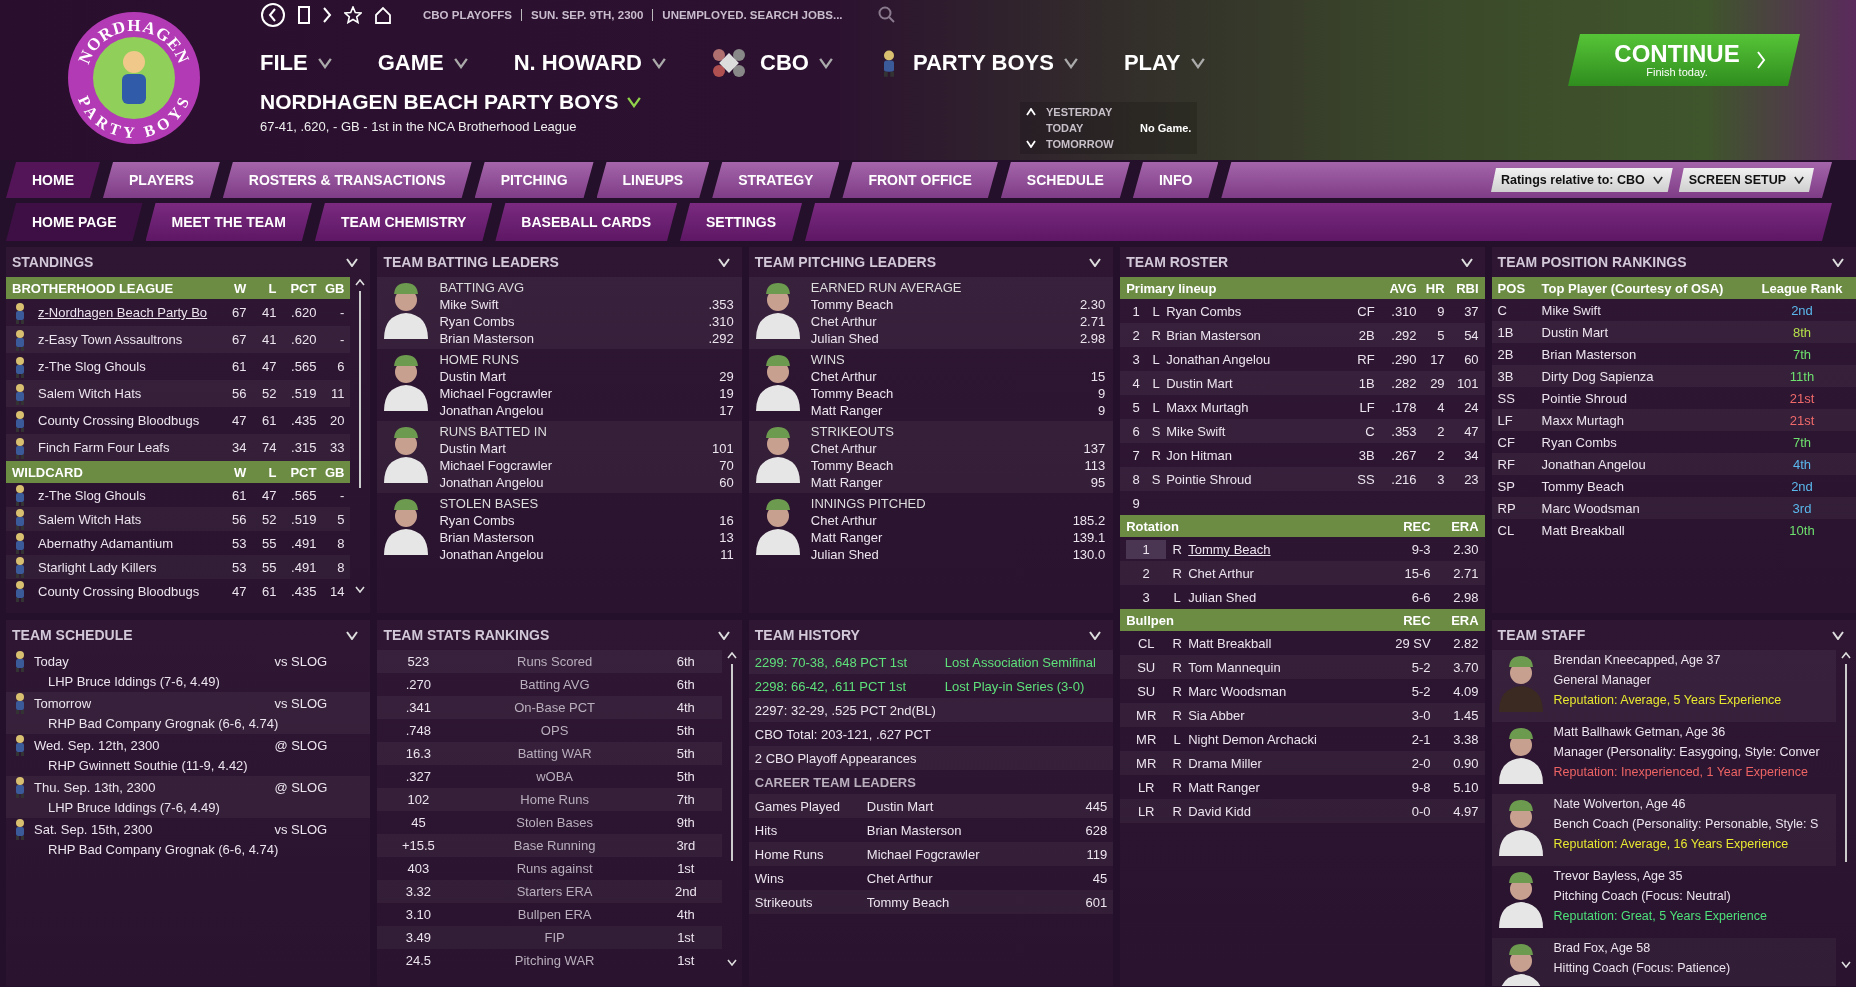 This screenshot has width=1856, height=987. What do you see at coordinates (439, 102) in the screenshot?
I see `team-name: NORDHAGEN BEACH PARTY BOYS` at bounding box center [439, 102].